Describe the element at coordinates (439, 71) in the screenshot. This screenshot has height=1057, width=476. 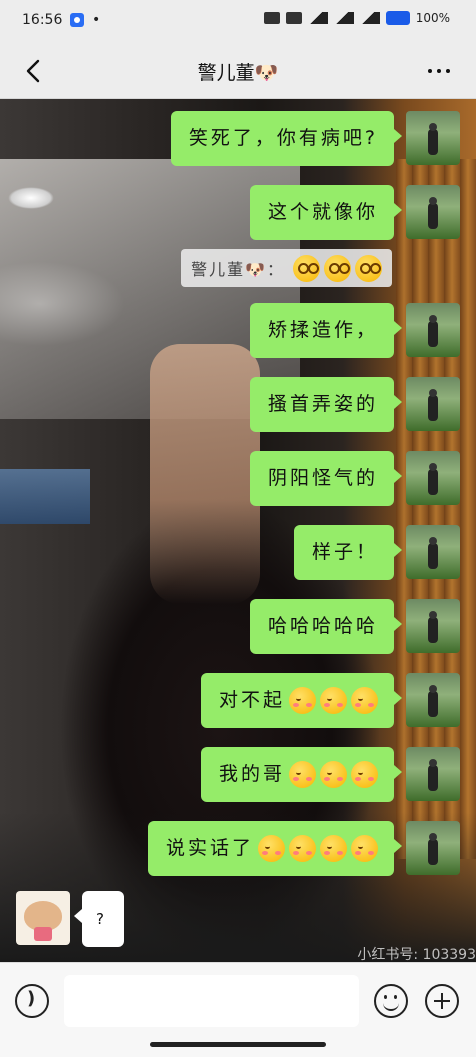
I see `more-options-icon` at that location.